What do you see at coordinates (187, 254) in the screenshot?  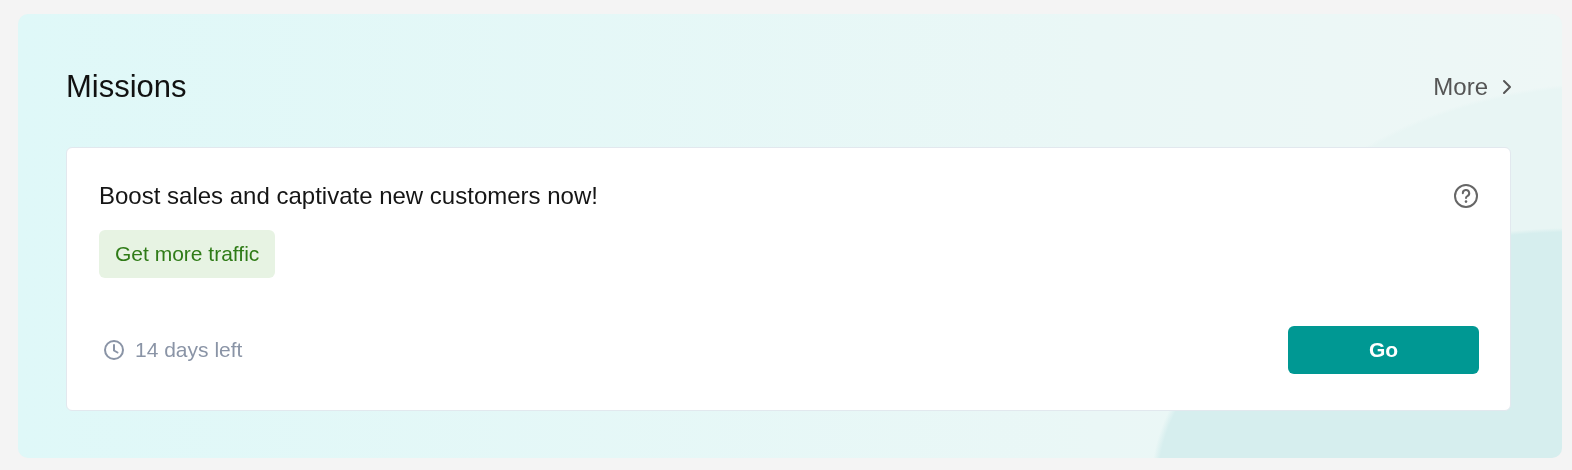 I see `mission-tag: Get more traffic` at bounding box center [187, 254].